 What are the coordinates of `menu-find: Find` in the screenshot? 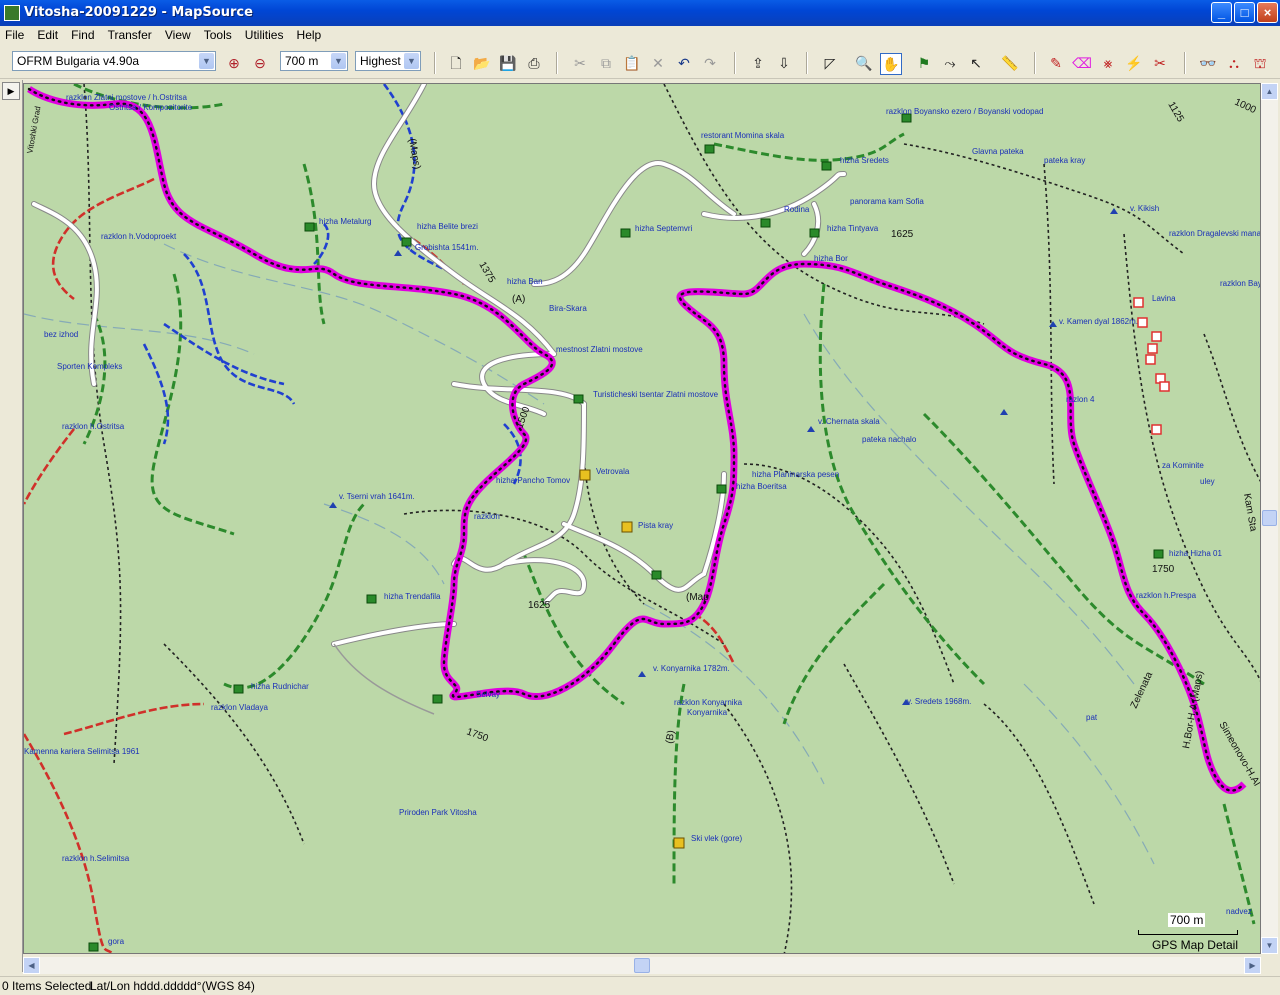 It's located at (82, 34).